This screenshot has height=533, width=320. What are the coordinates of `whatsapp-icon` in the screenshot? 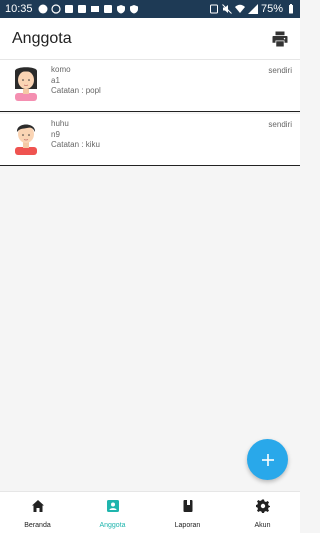 It's located at (55, 9).